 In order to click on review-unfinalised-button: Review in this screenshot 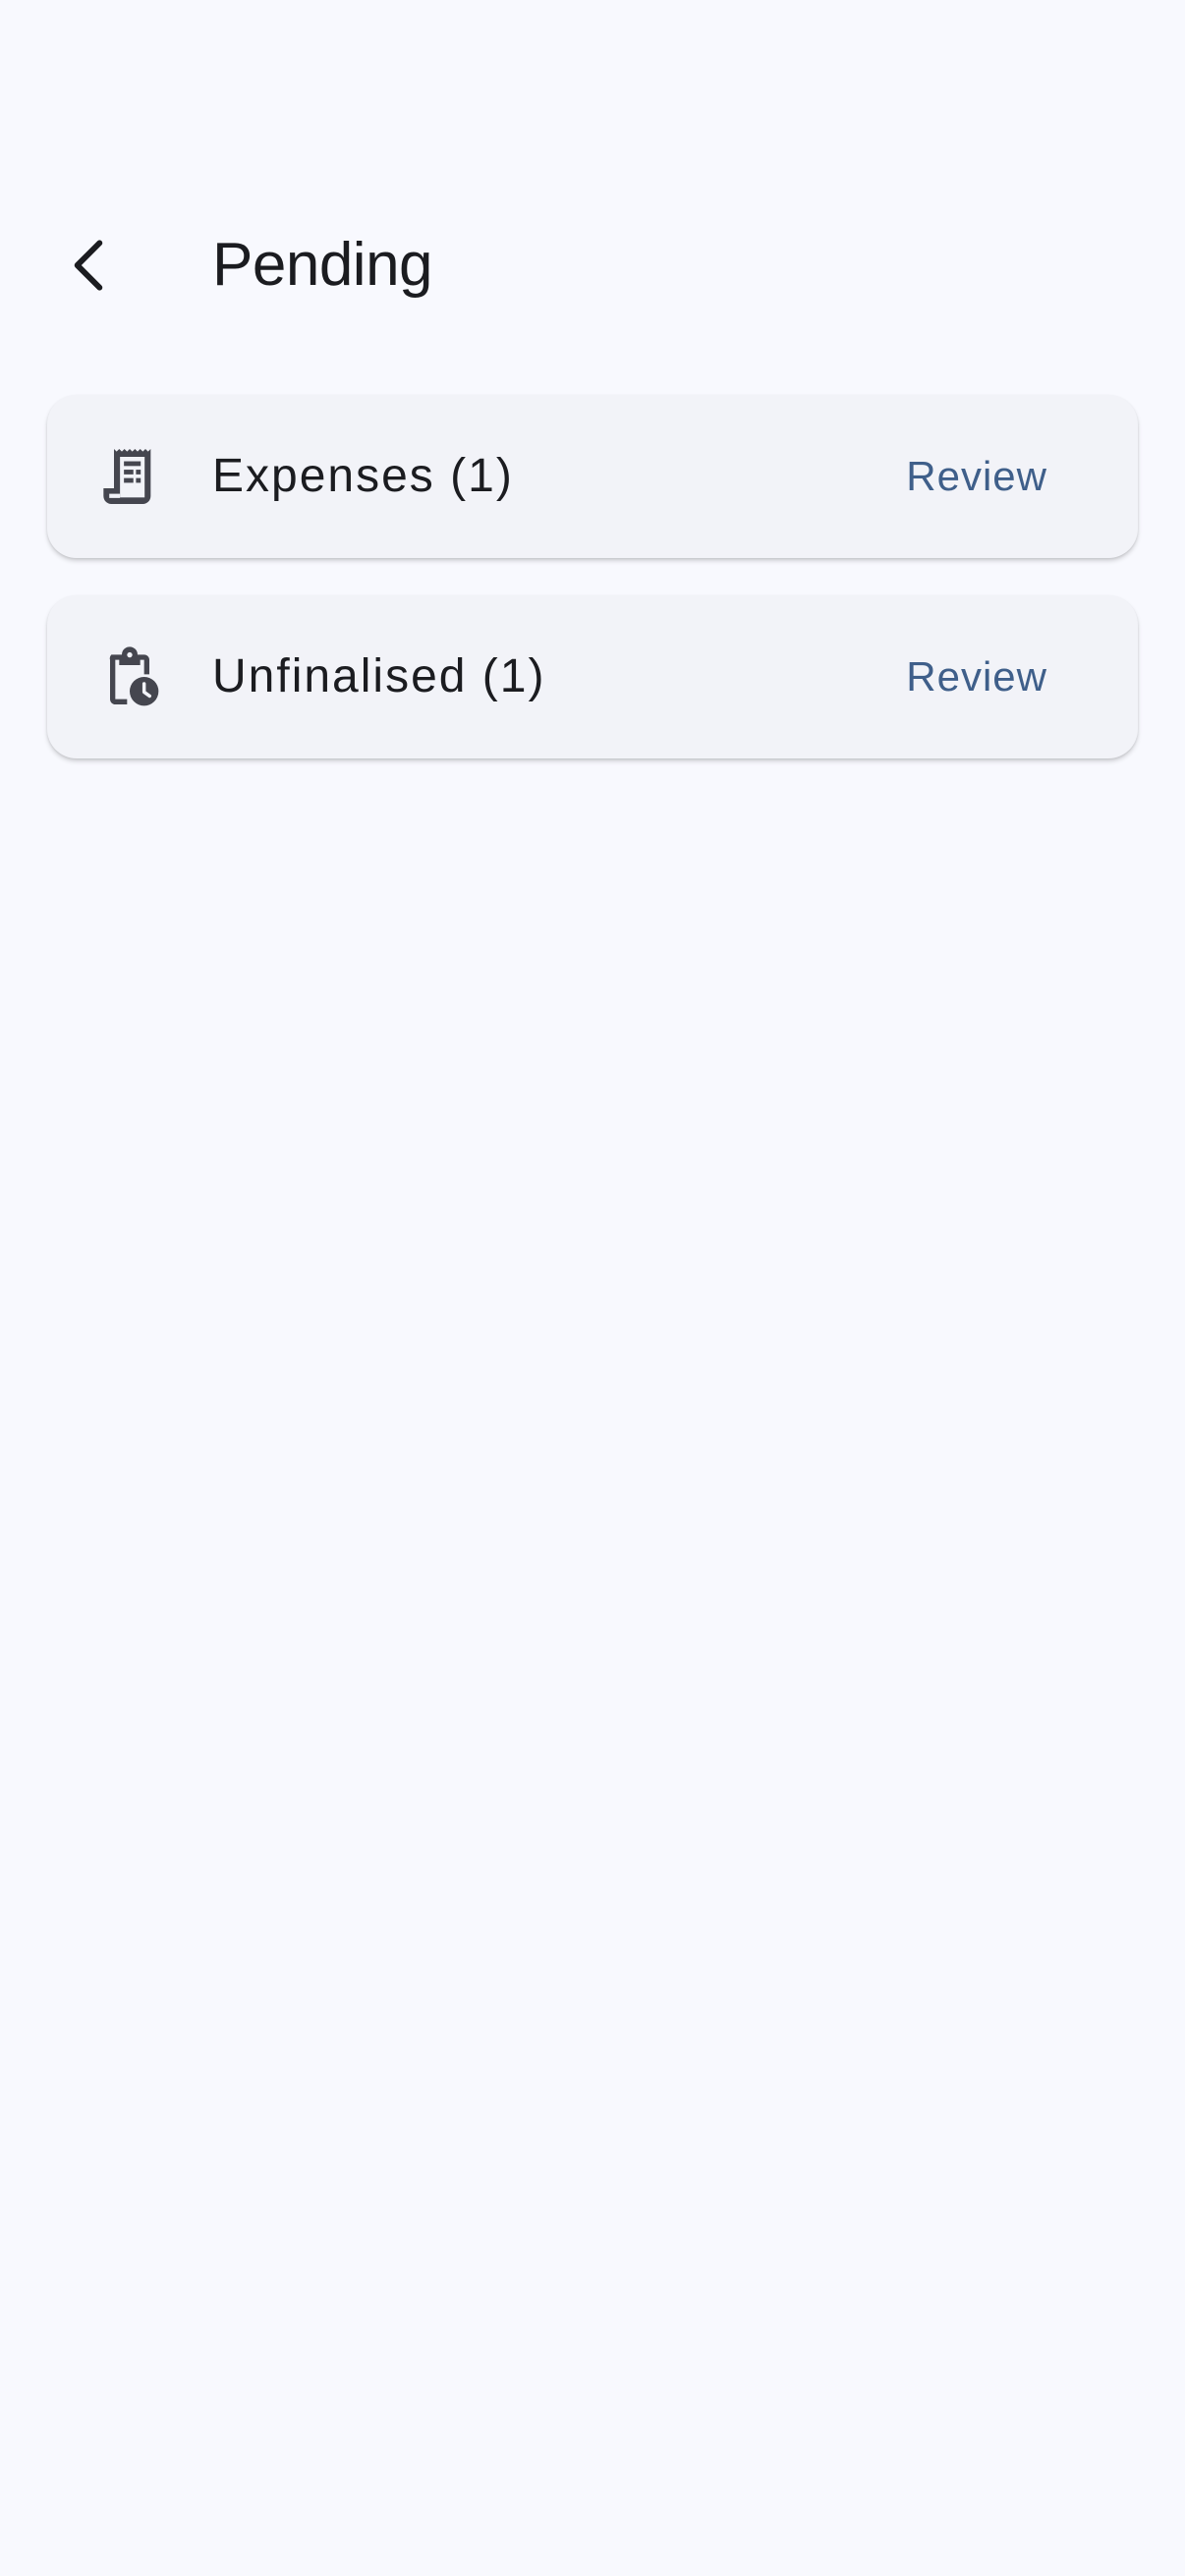, I will do `click(977, 676)`.